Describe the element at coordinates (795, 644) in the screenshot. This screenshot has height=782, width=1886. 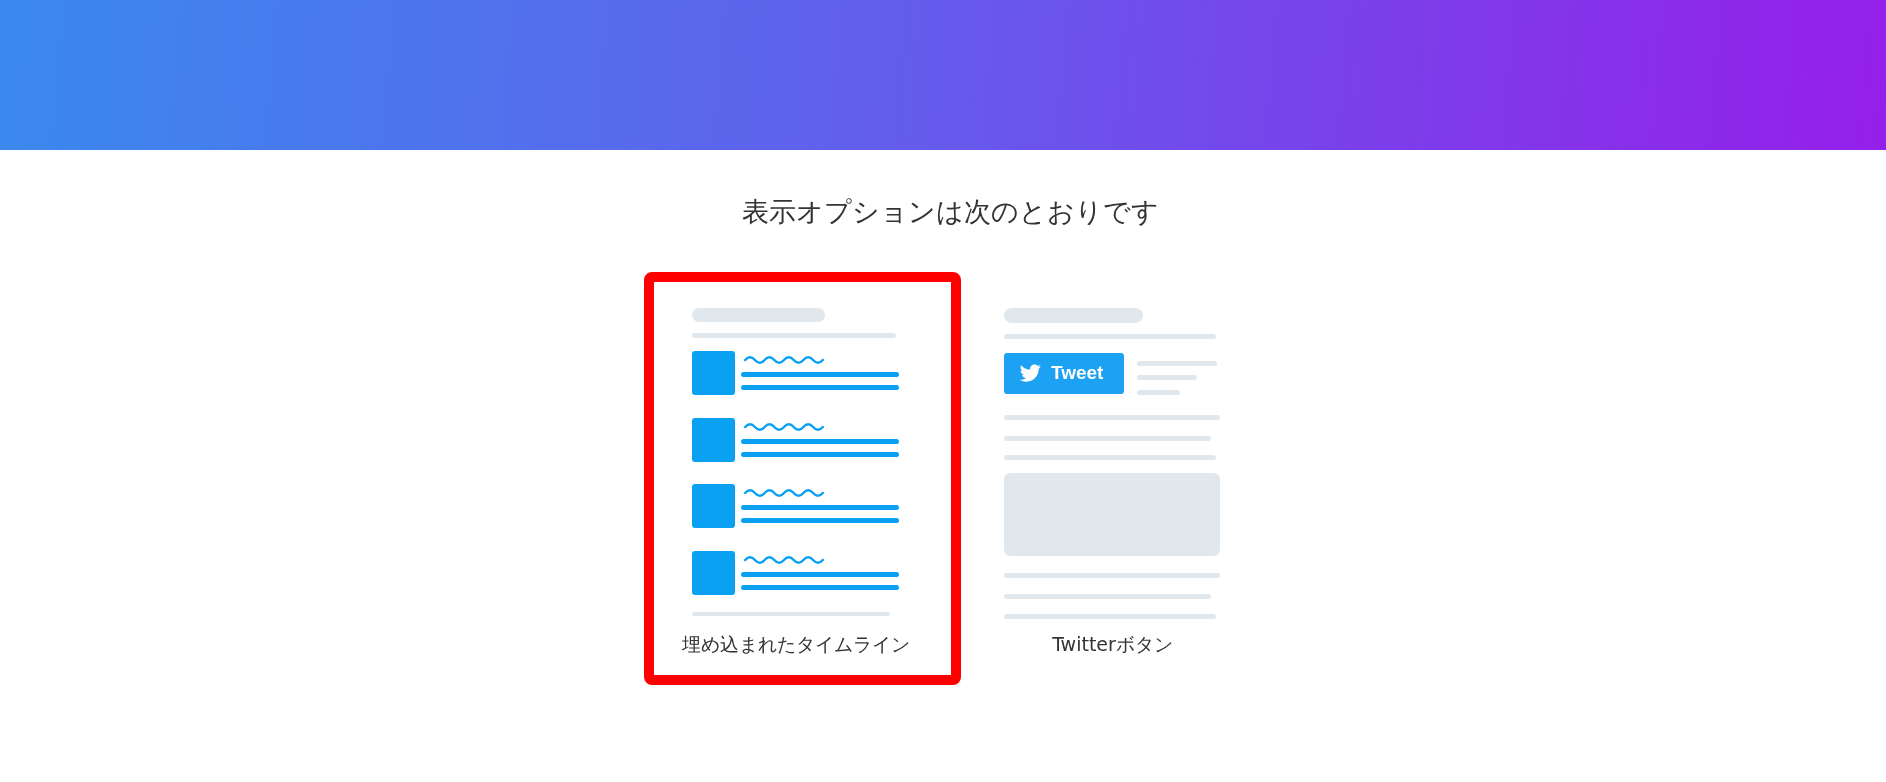
I see `option-label: 埋め込まれたタイムライン` at that location.